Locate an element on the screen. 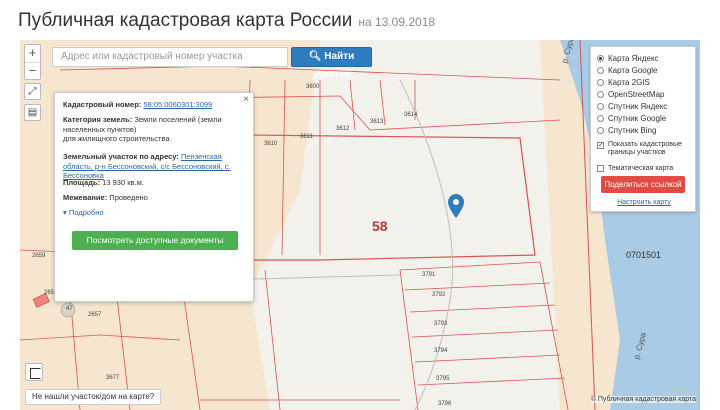  layer-option-osm: OpenStreetMap is located at coordinates (630, 94).